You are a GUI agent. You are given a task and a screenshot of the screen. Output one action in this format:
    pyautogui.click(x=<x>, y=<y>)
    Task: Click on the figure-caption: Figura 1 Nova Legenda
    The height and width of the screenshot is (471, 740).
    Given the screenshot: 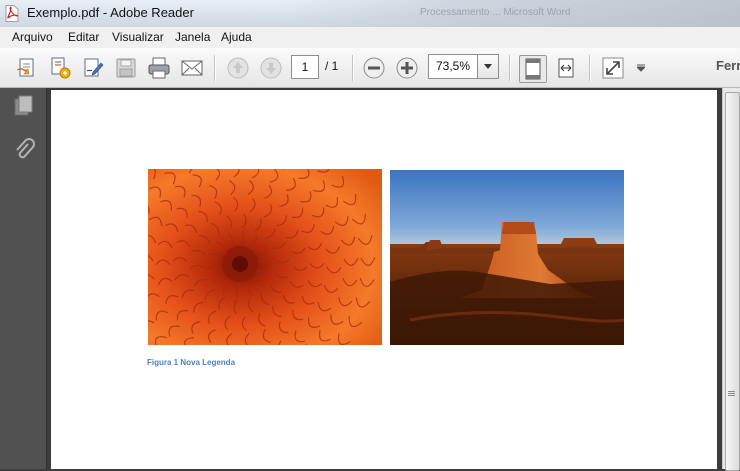 What is the action you would take?
    pyautogui.click(x=191, y=362)
    